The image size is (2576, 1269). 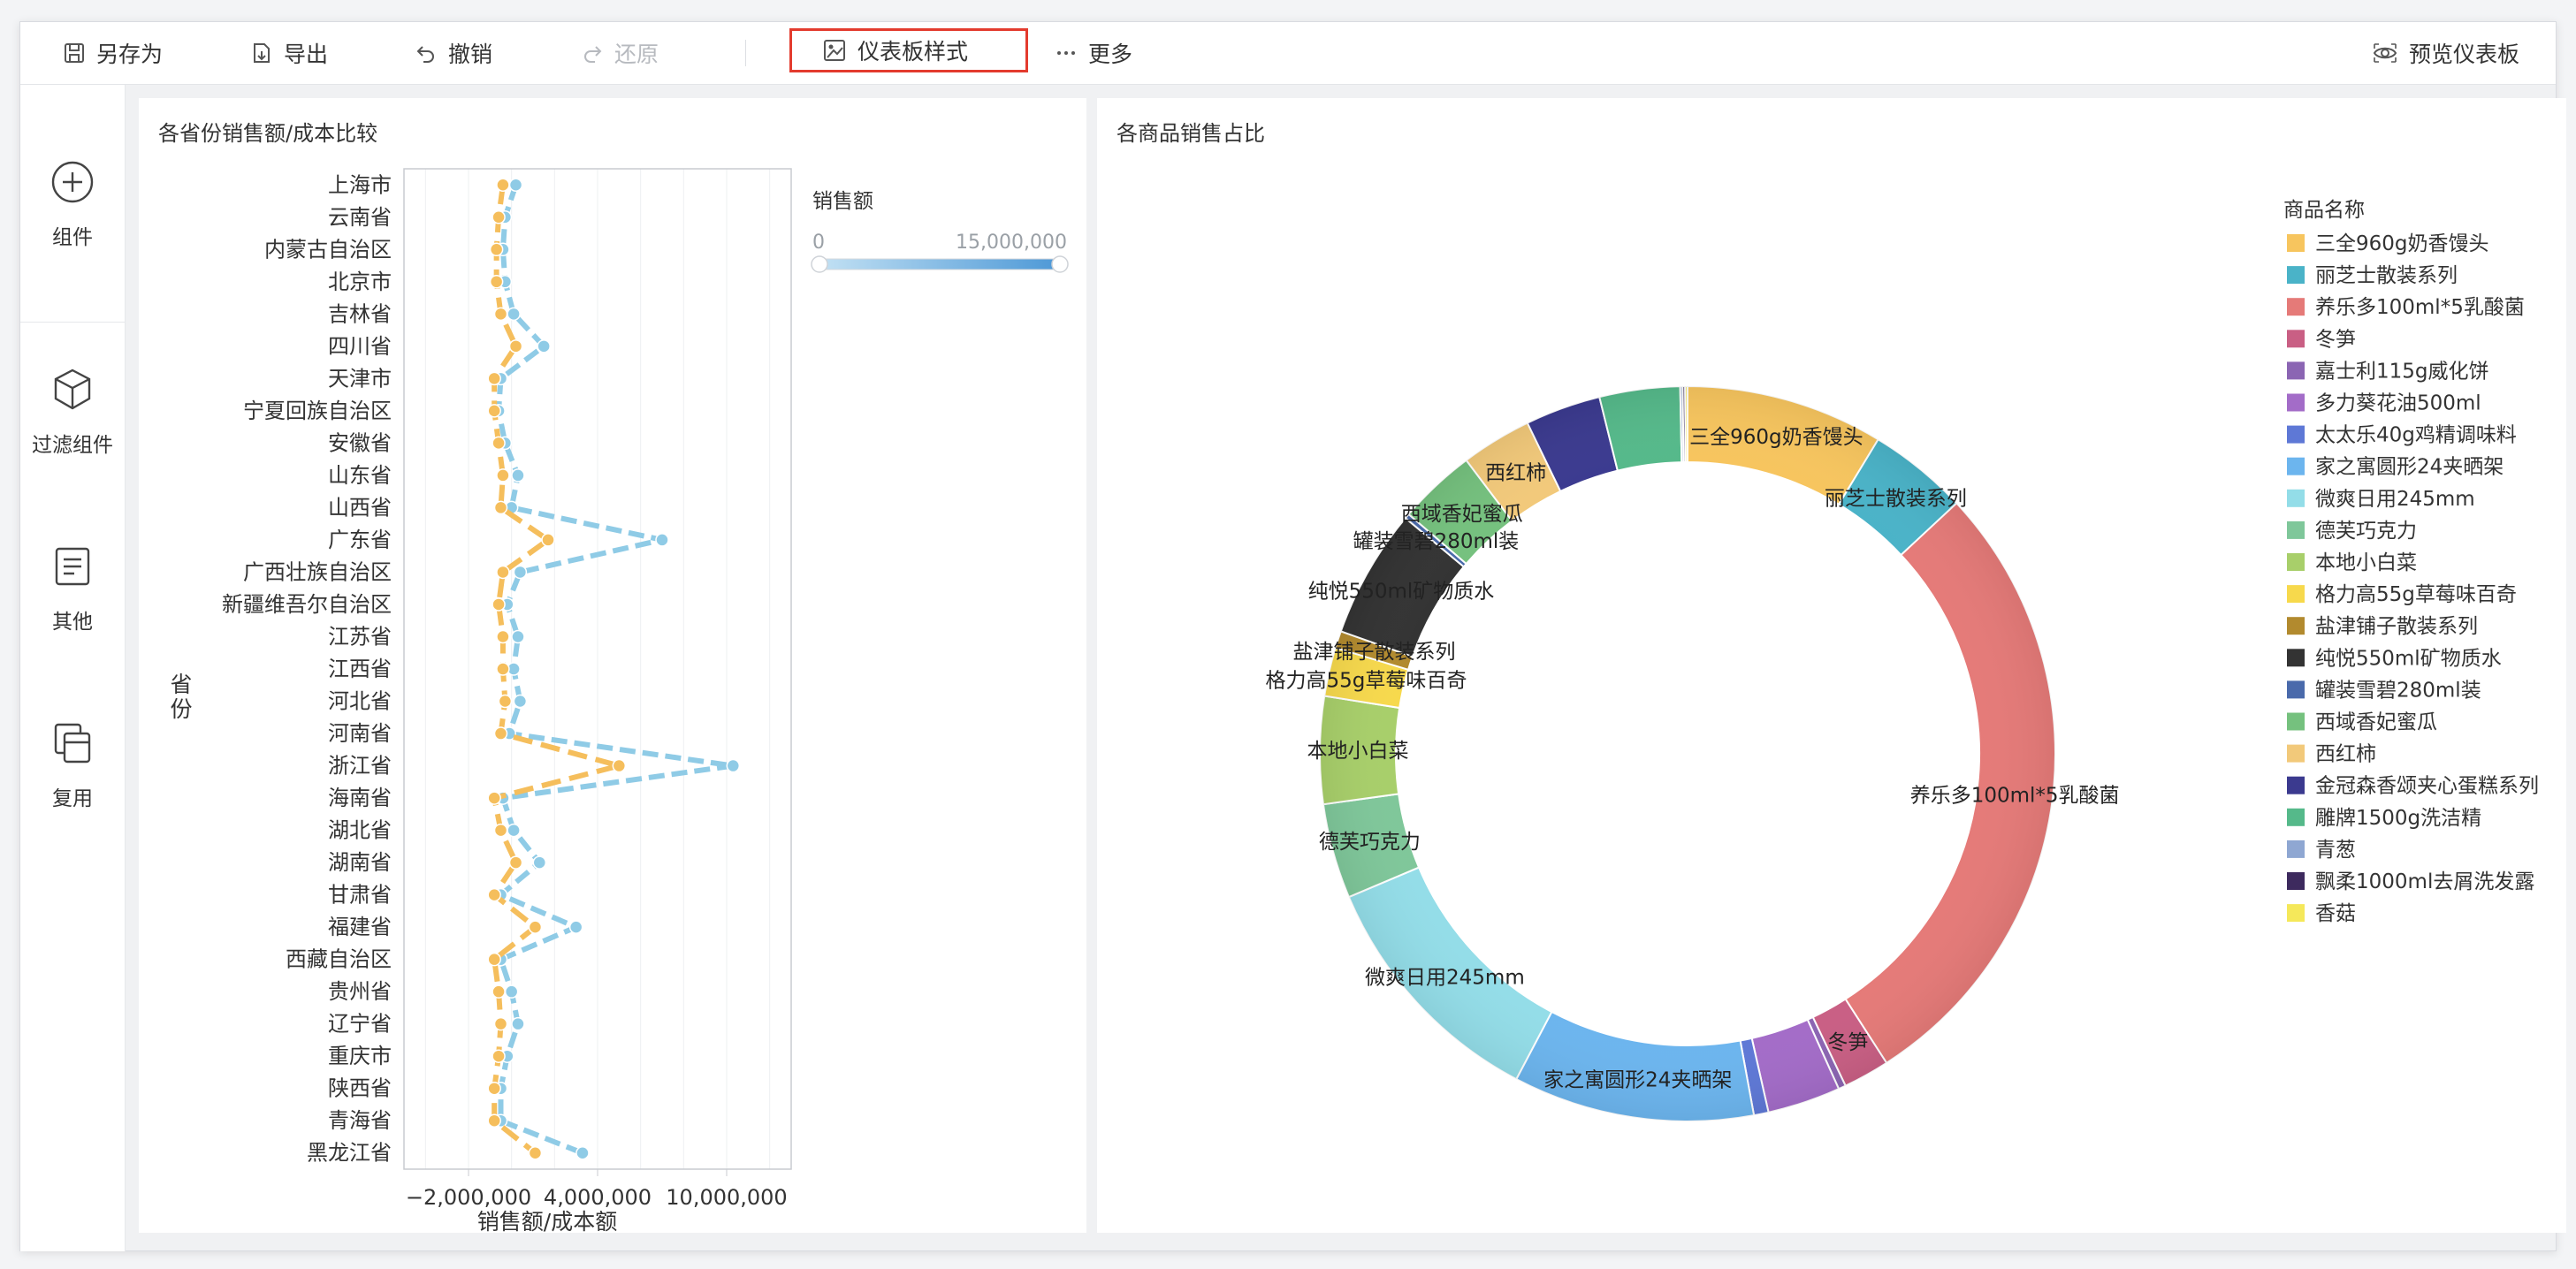 What do you see at coordinates (2416, 436) in the screenshot?
I see `legend-item-label: 太太乐40g鸡精调味料` at bounding box center [2416, 436].